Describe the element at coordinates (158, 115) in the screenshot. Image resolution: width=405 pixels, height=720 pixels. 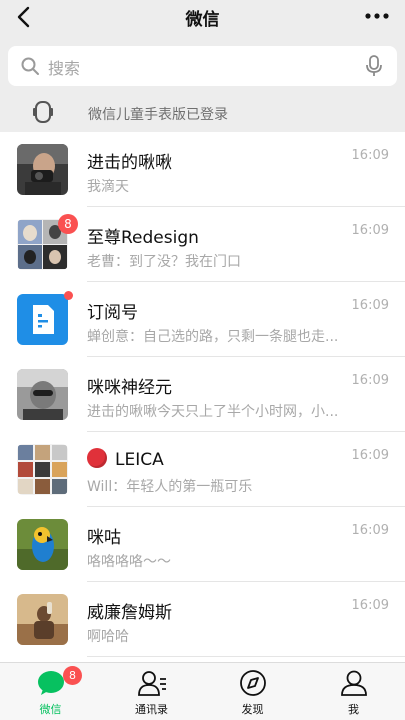
I see `watch-login-text: 微信儿童手表版已登录` at that location.